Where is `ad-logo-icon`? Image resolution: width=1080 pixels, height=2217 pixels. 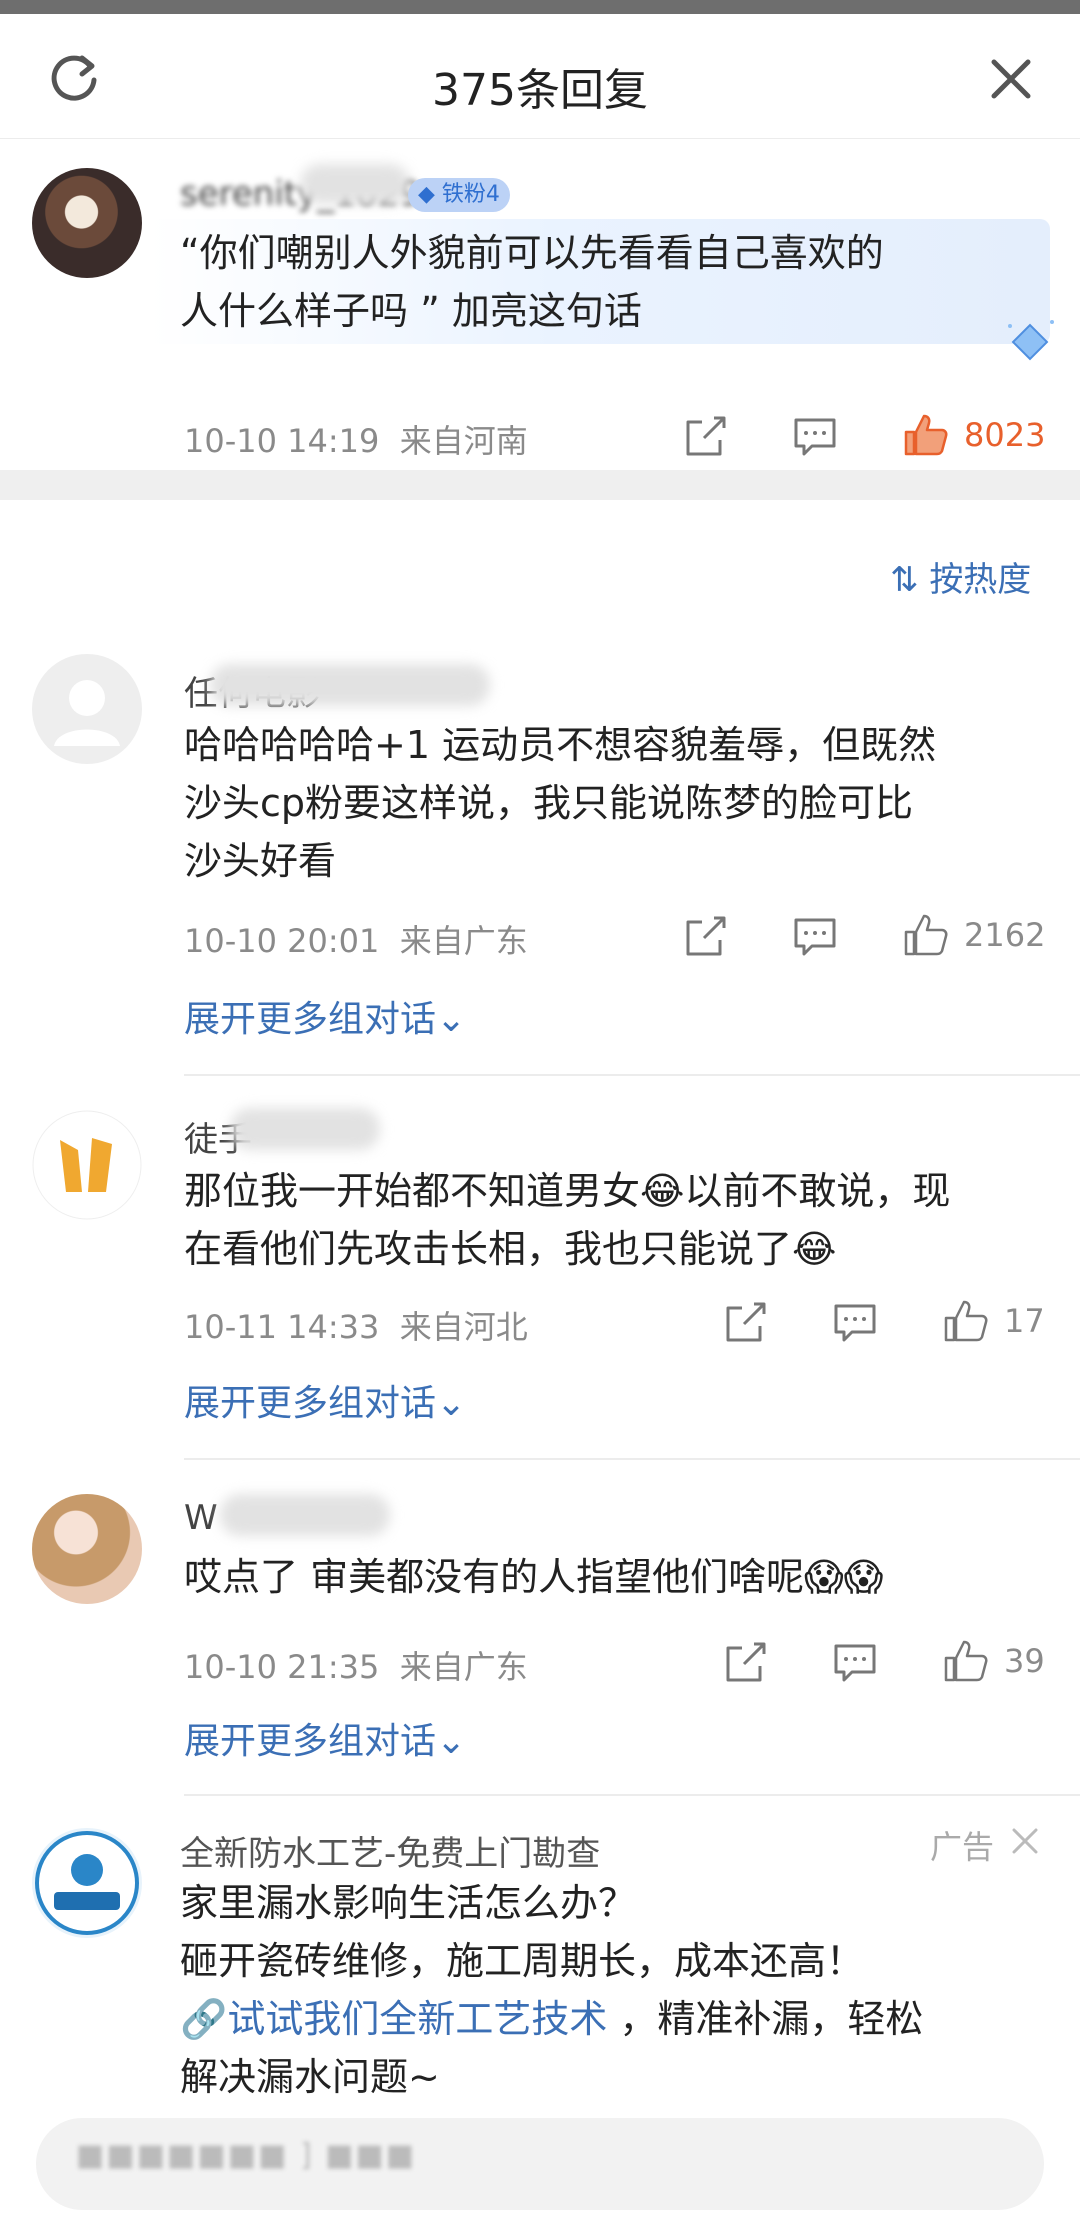 ad-logo-icon is located at coordinates (87, 1883).